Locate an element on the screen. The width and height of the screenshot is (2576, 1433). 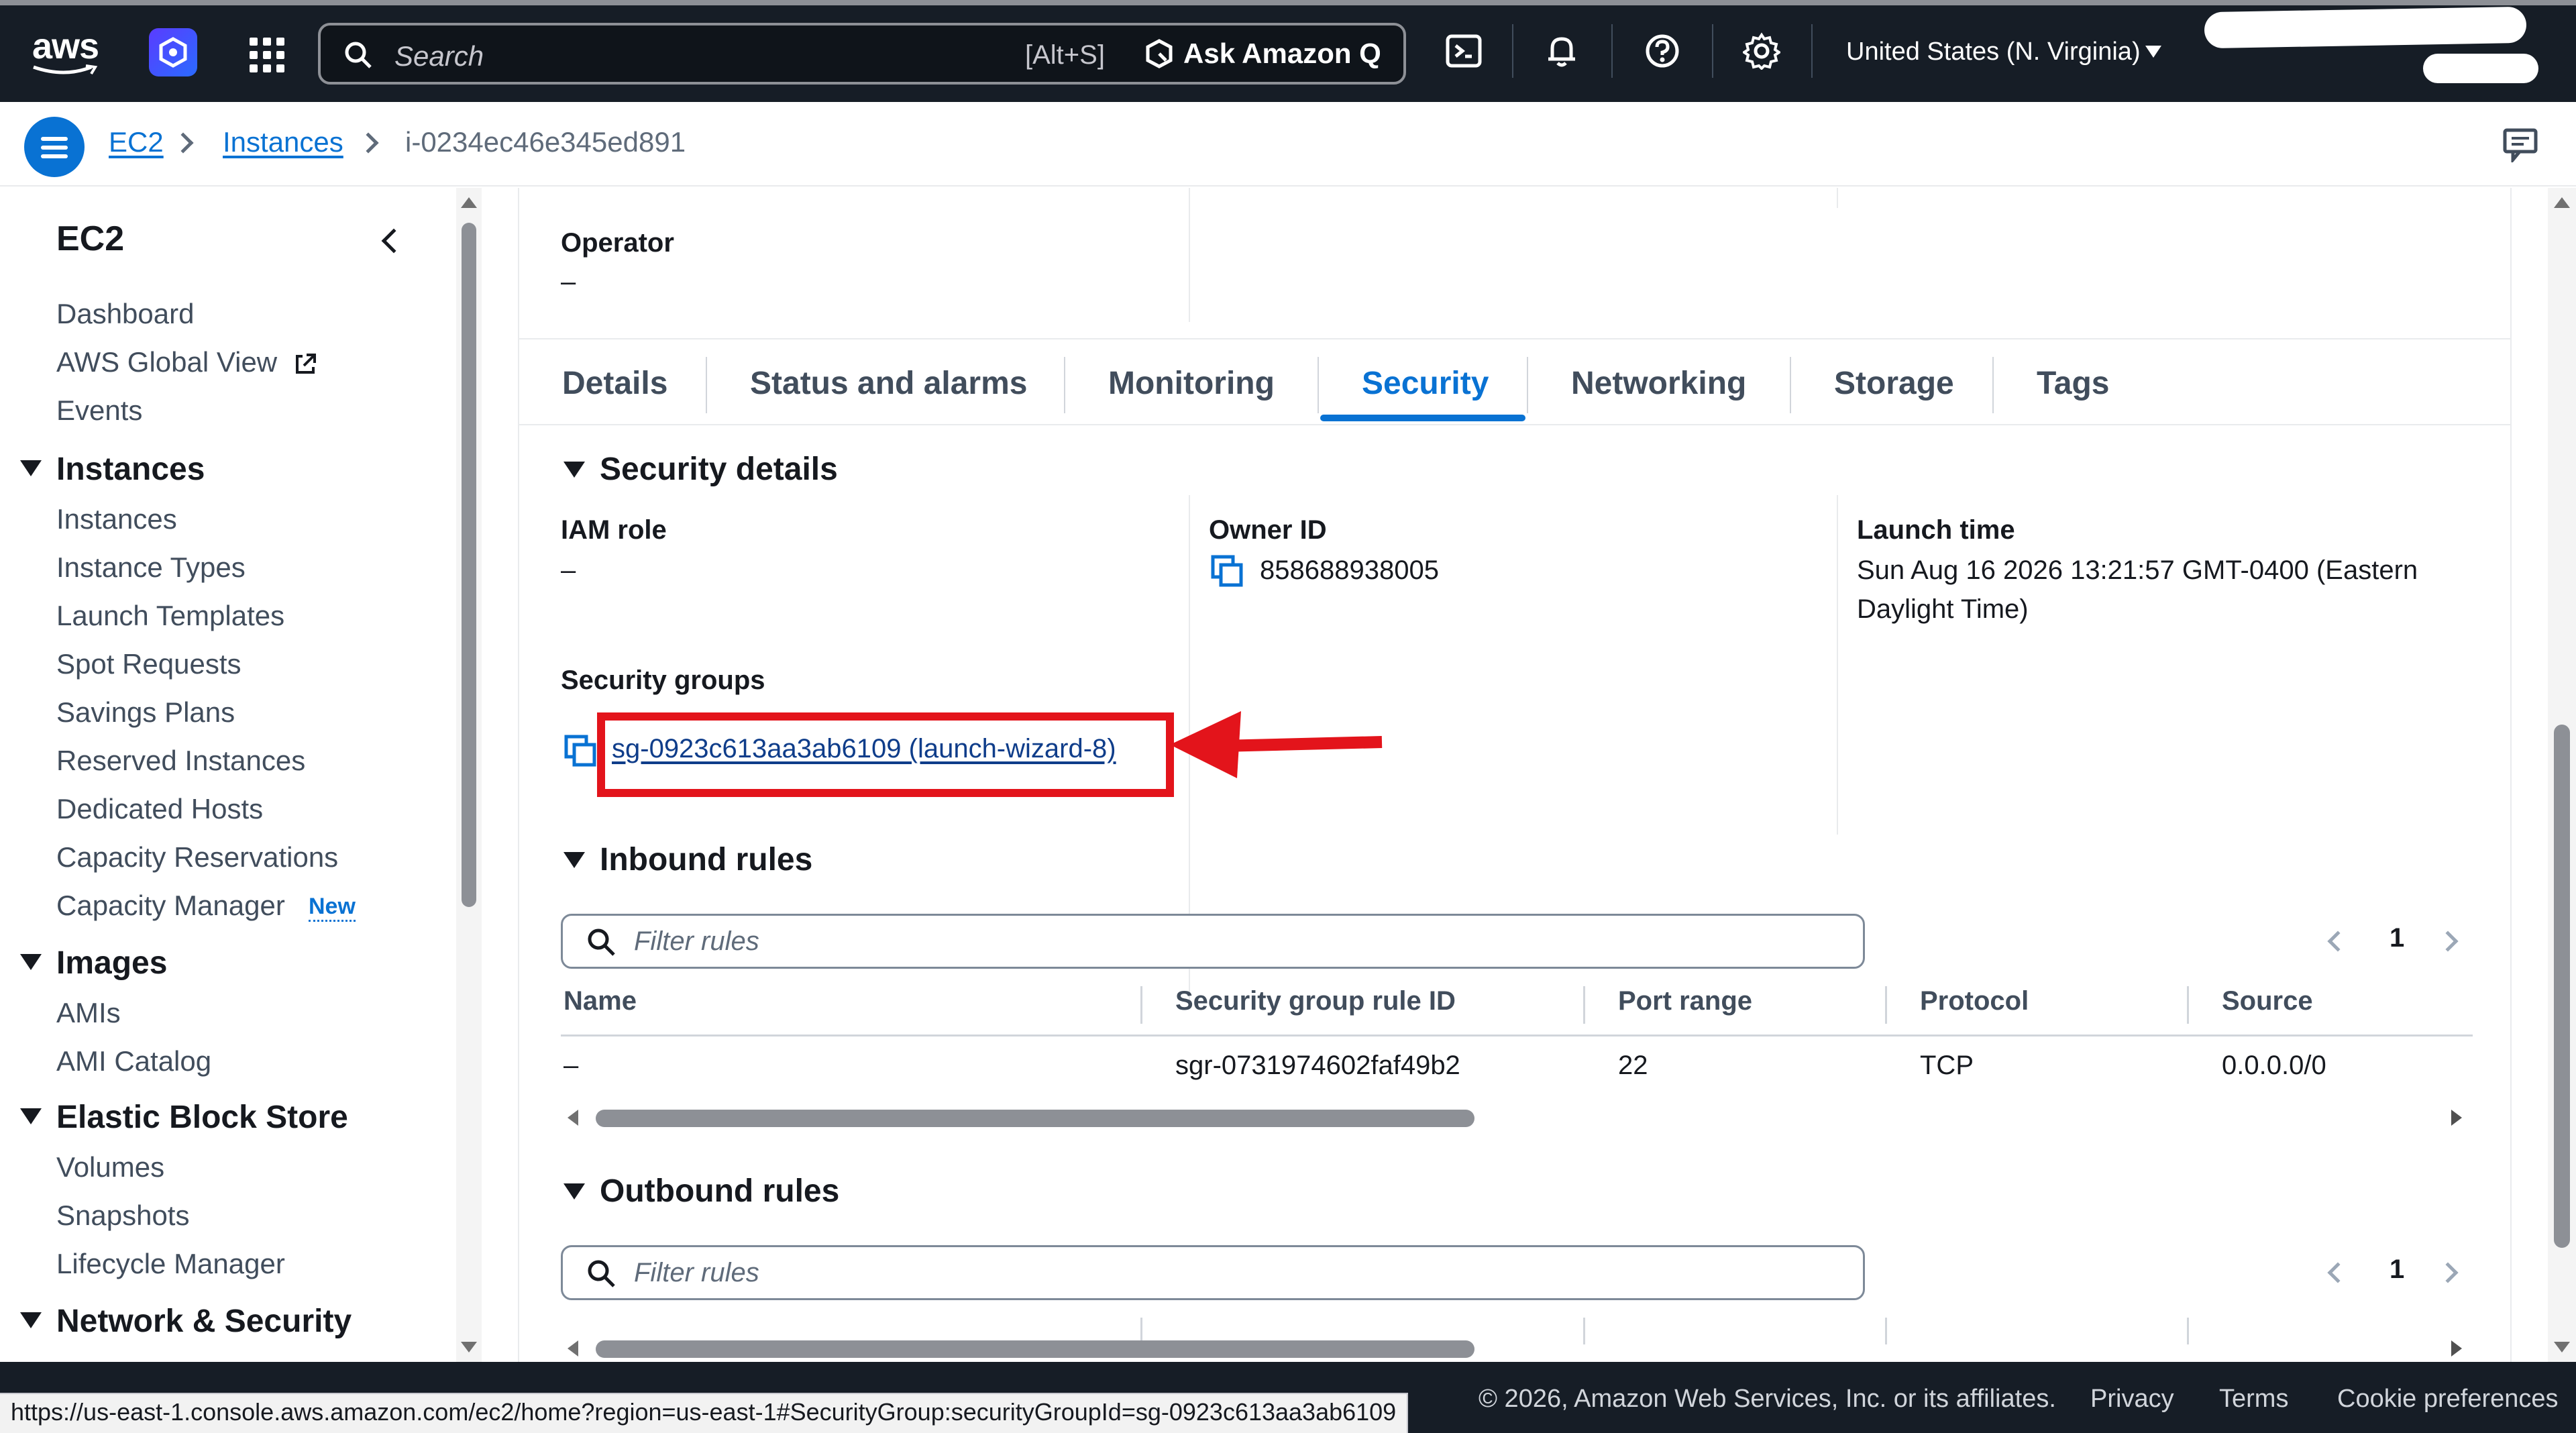
service-shortcut-icon is located at coordinates (173, 52).